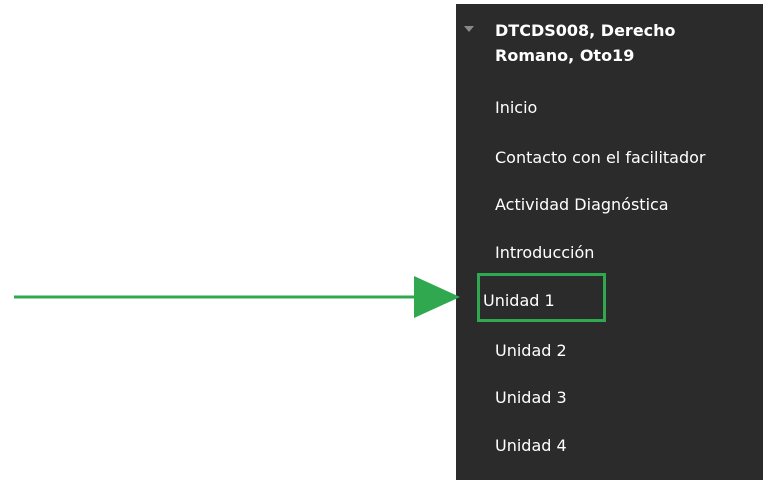 This screenshot has width=763, height=480. What do you see at coordinates (582, 205) in the screenshot?
I see `menu-item-actividad-diagnostica: Actividad Diagnóstica` at bounding box center [582, 205].